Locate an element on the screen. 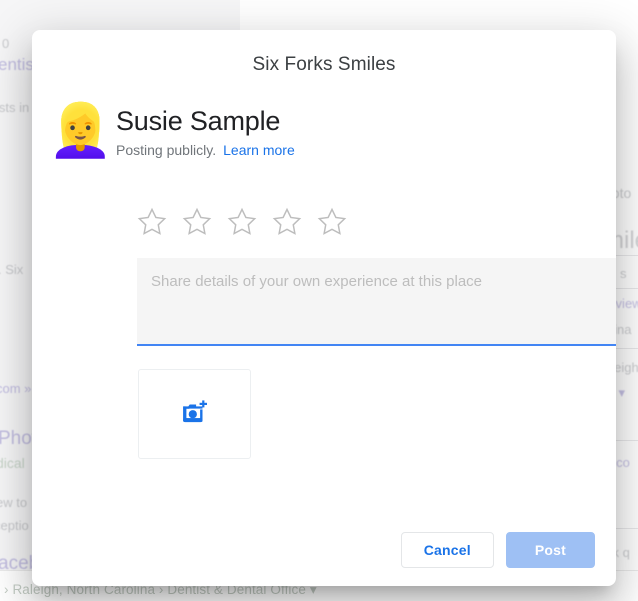 The height and width of the screenshot is (601, 638). dialog-footer: Cancel Post is located at coordinates (497, 550).